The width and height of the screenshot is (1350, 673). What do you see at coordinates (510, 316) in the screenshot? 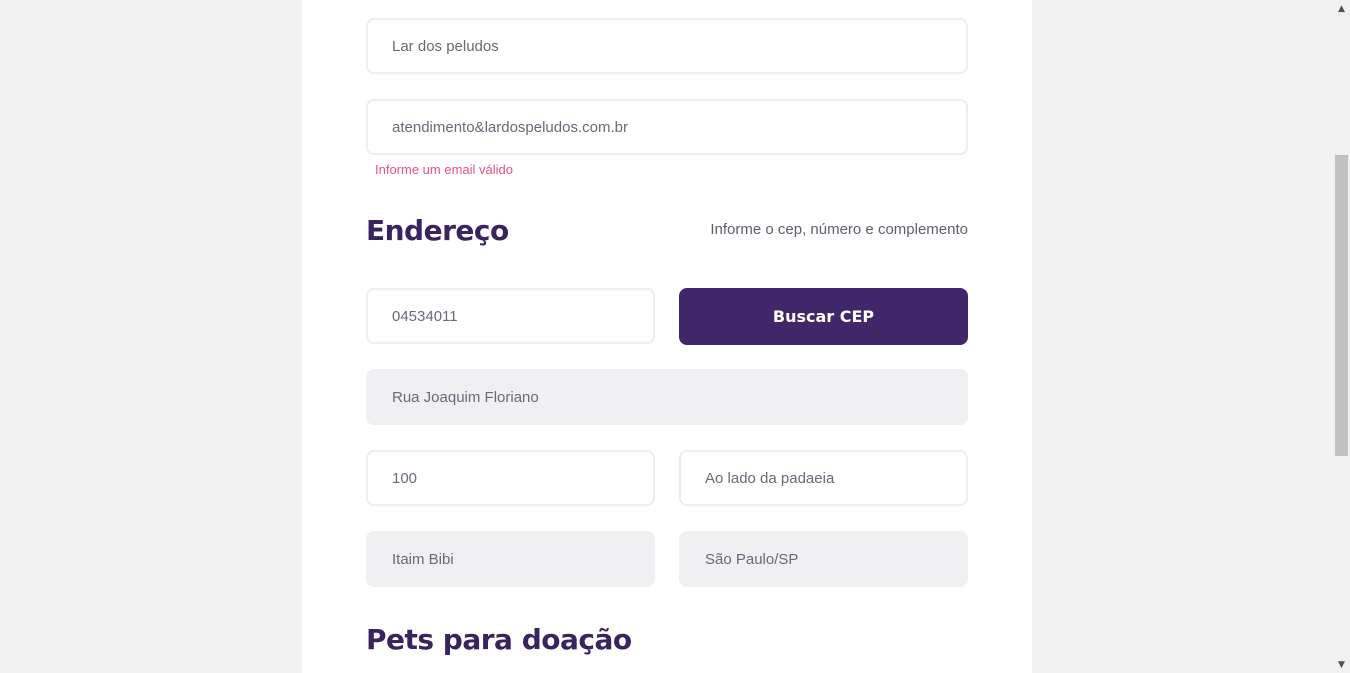
I see `cep-field: 04534011` at bounding box center [510, 316].